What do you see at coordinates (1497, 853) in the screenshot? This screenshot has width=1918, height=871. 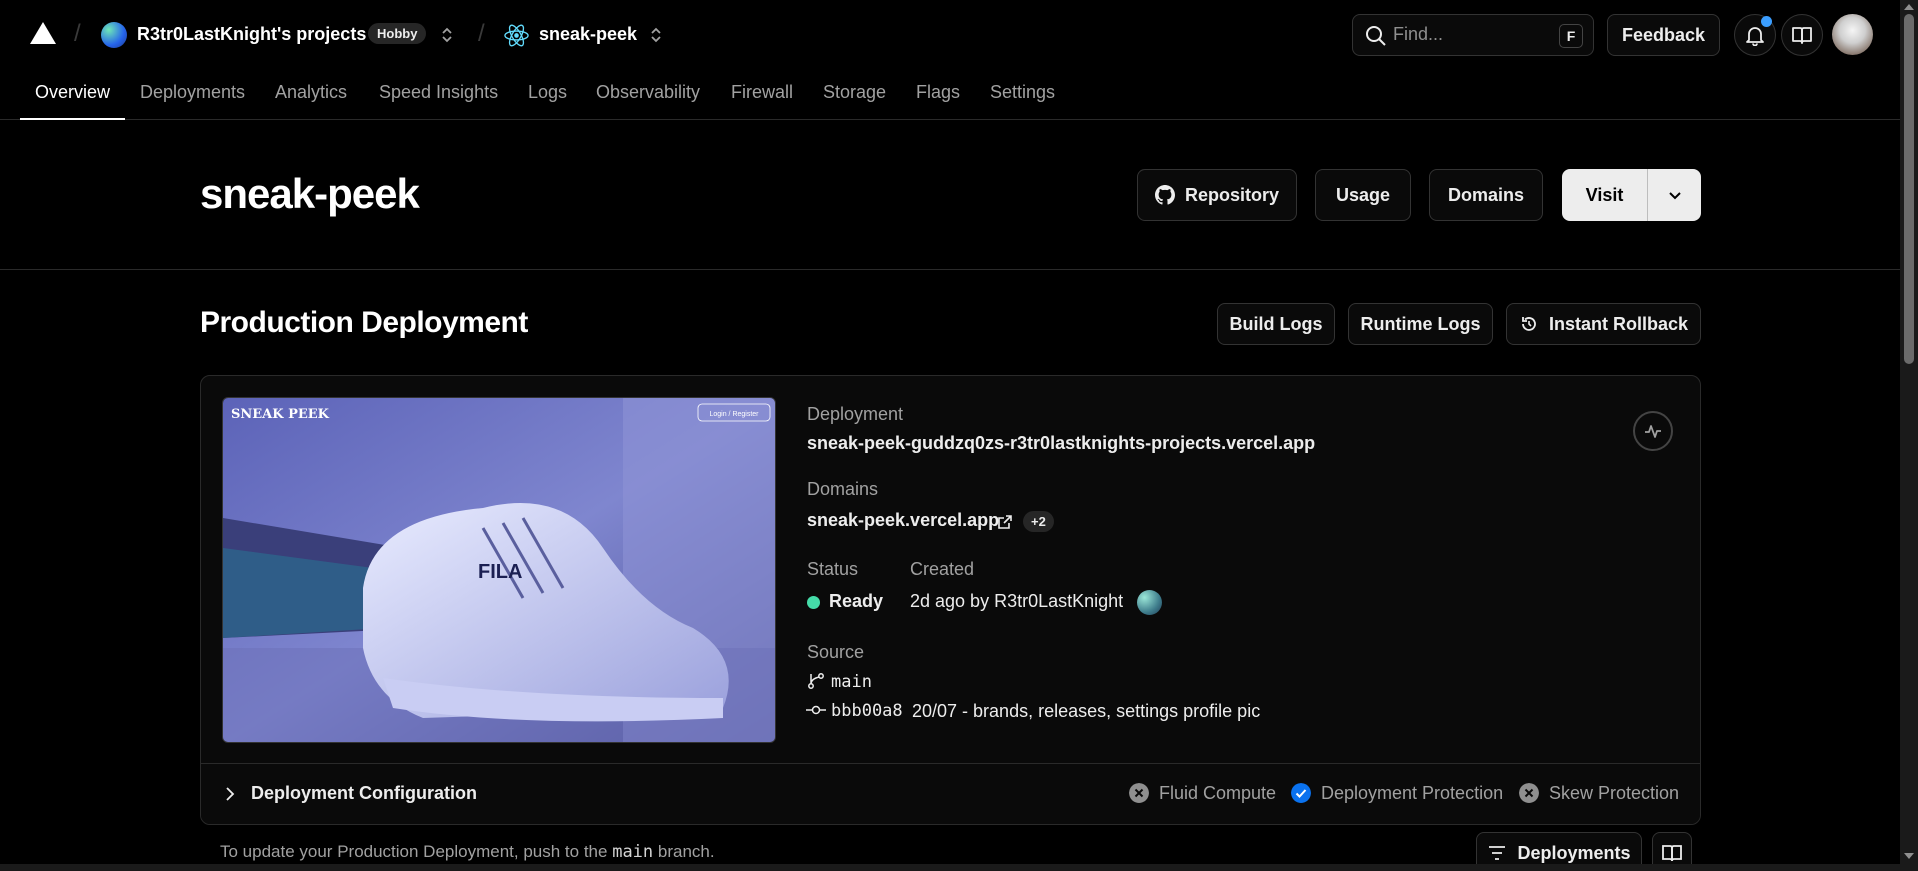 I see `filter-icon` at bounding box center [1497, 853].